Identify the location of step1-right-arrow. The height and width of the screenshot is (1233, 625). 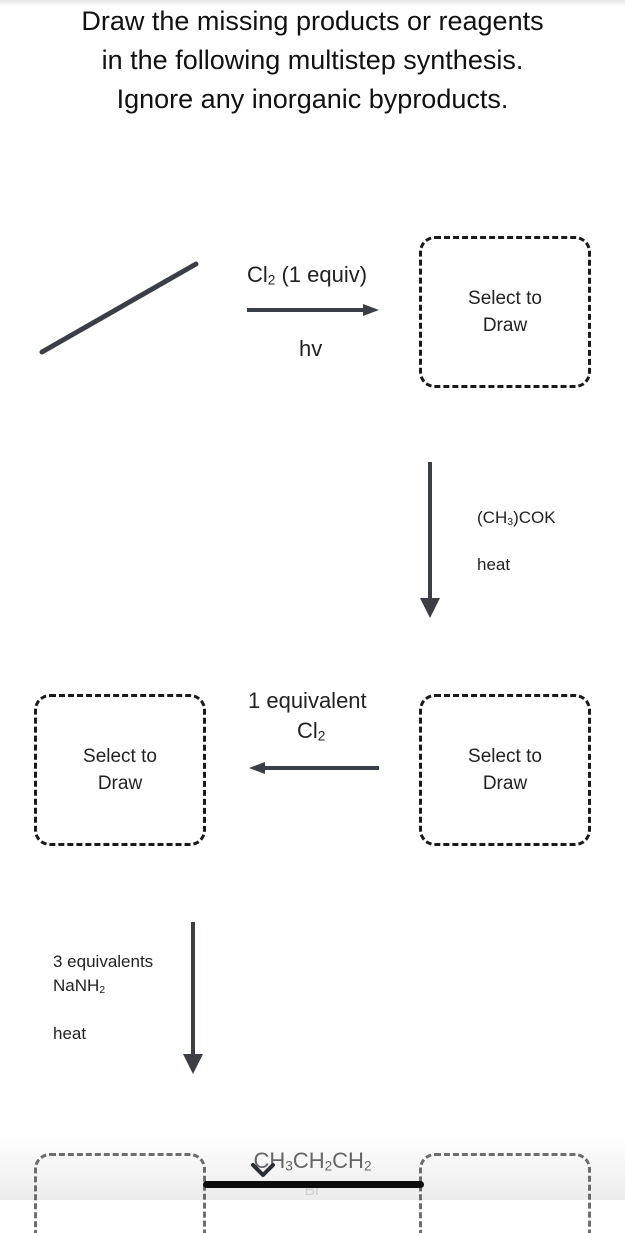
(313, 310).